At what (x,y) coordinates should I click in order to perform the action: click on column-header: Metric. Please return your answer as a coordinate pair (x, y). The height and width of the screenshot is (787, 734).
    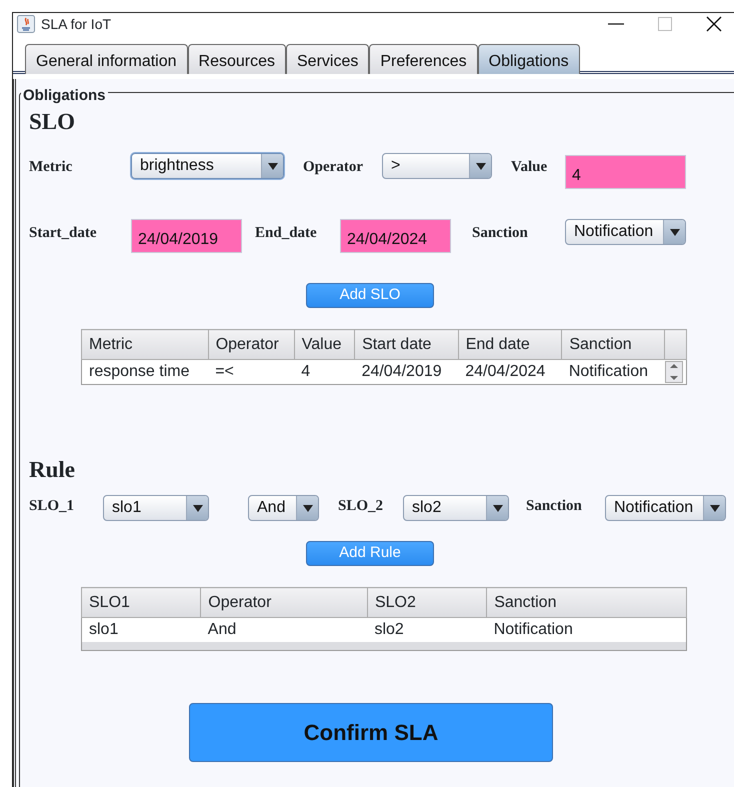
    Looking at the image, I should click on (145, 345).